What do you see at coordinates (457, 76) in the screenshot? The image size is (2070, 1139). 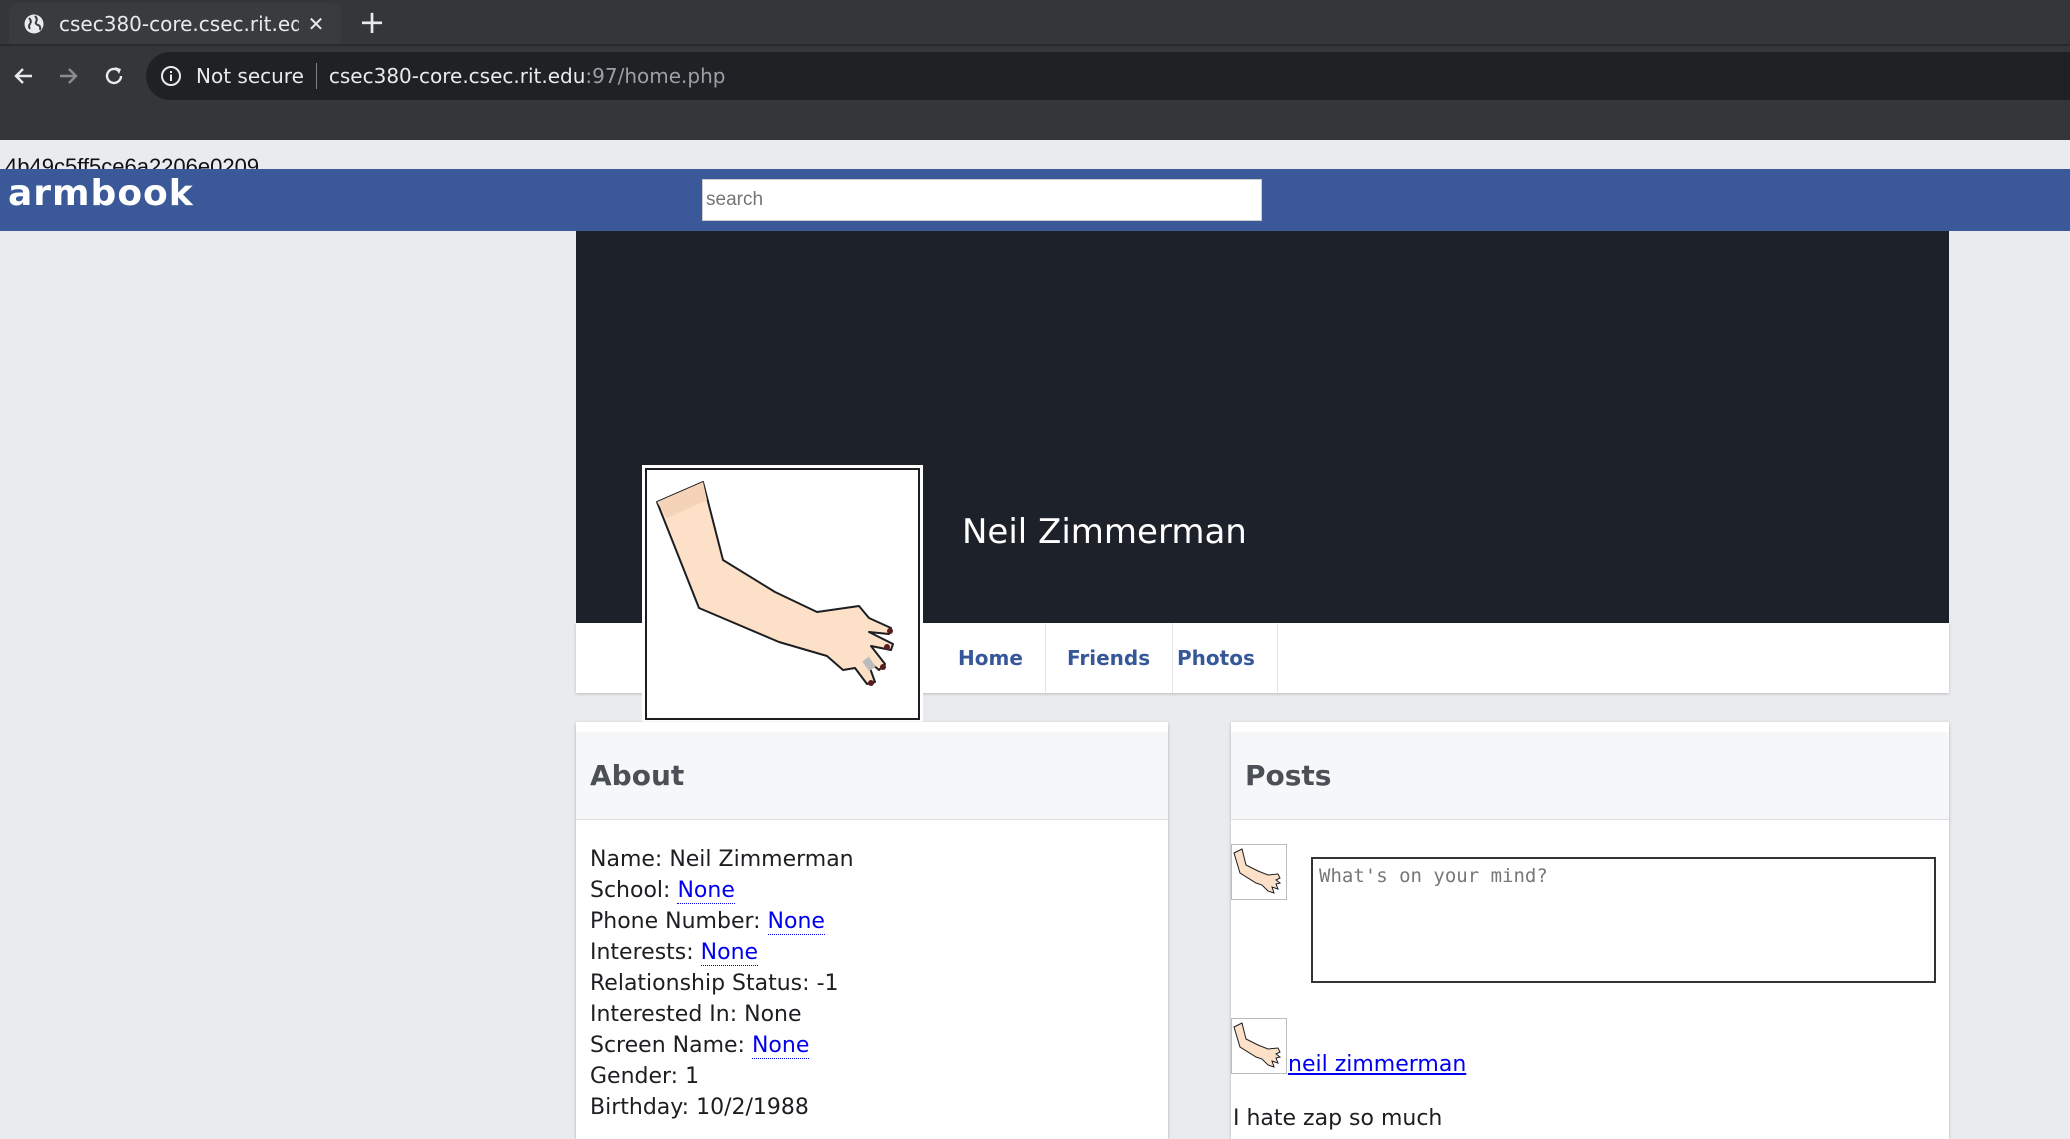 I see `url-host: csec380-core.csec.rit.edu` at bounding box center [457, 76].